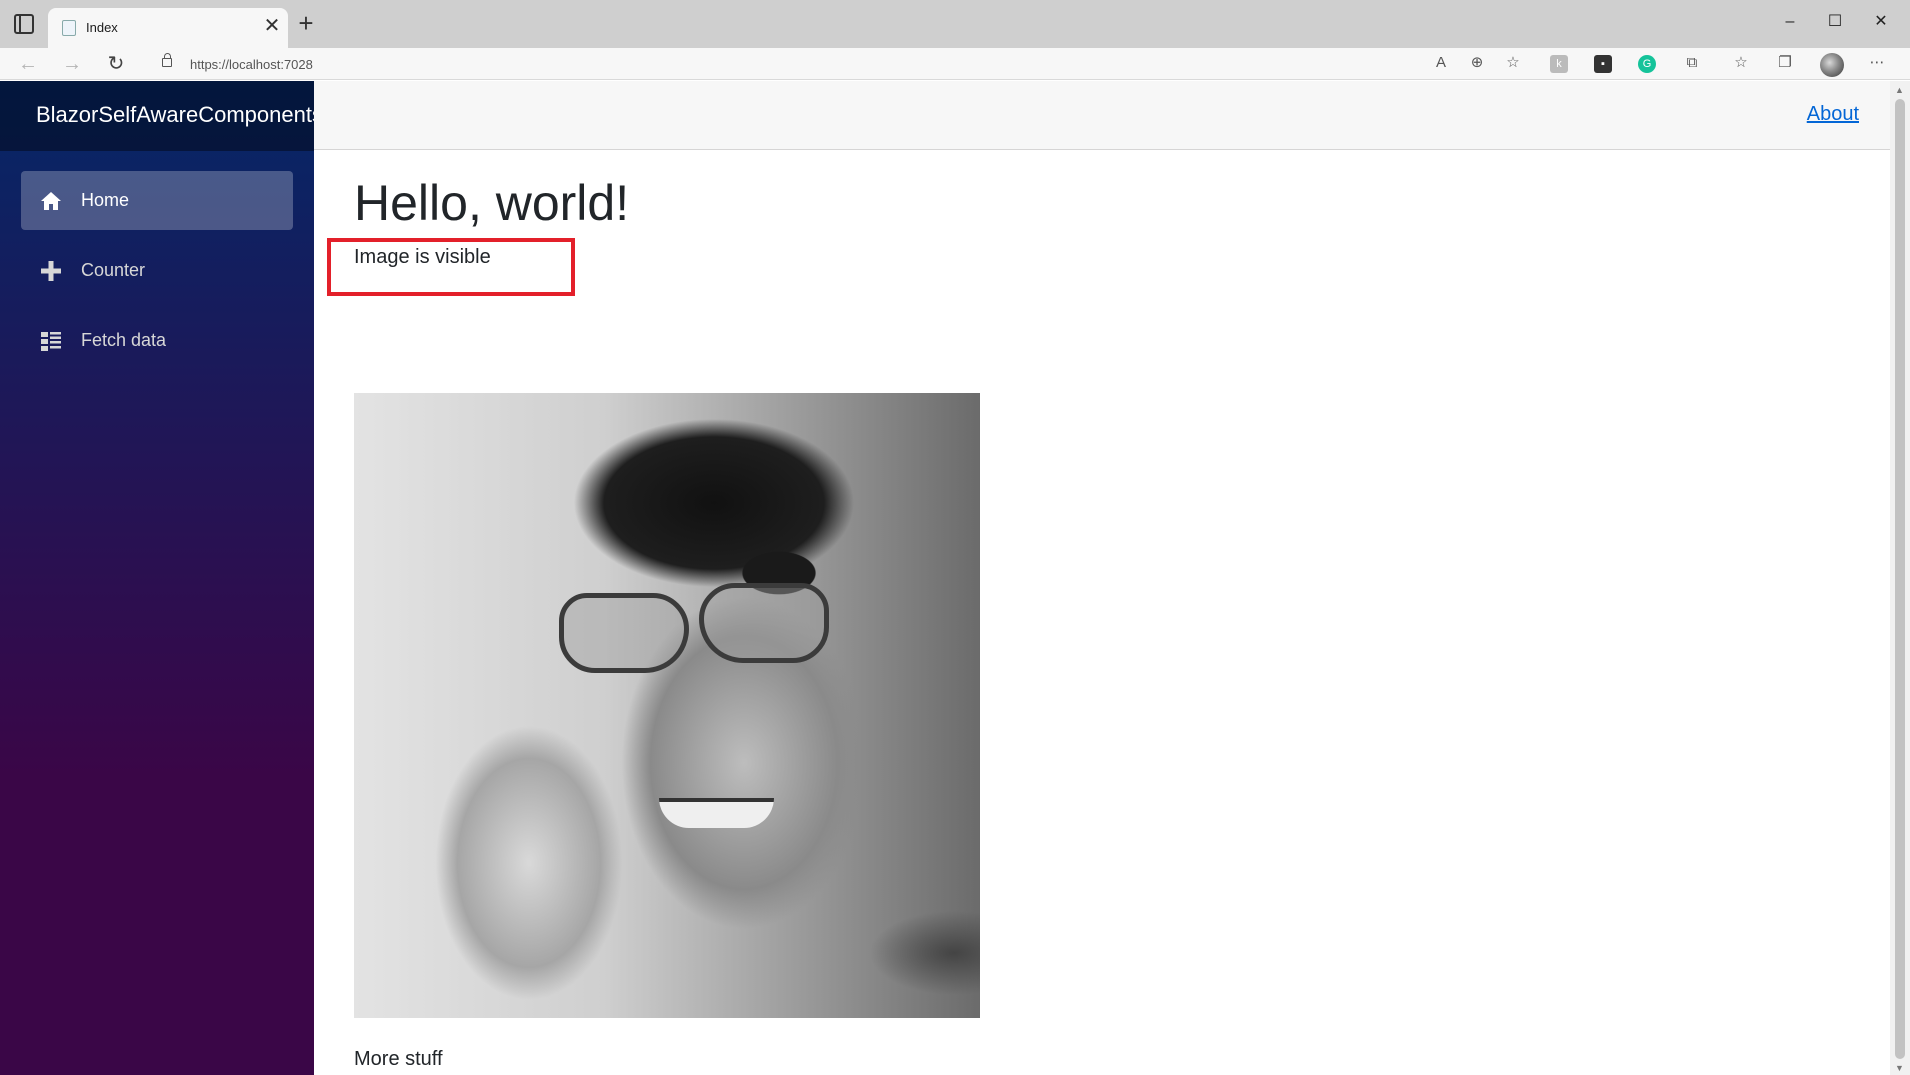  What do you see at coordinates (1603, 64) in the screenshot?
I see `extension-icon: ▪` at bounding box center [1603, 64].